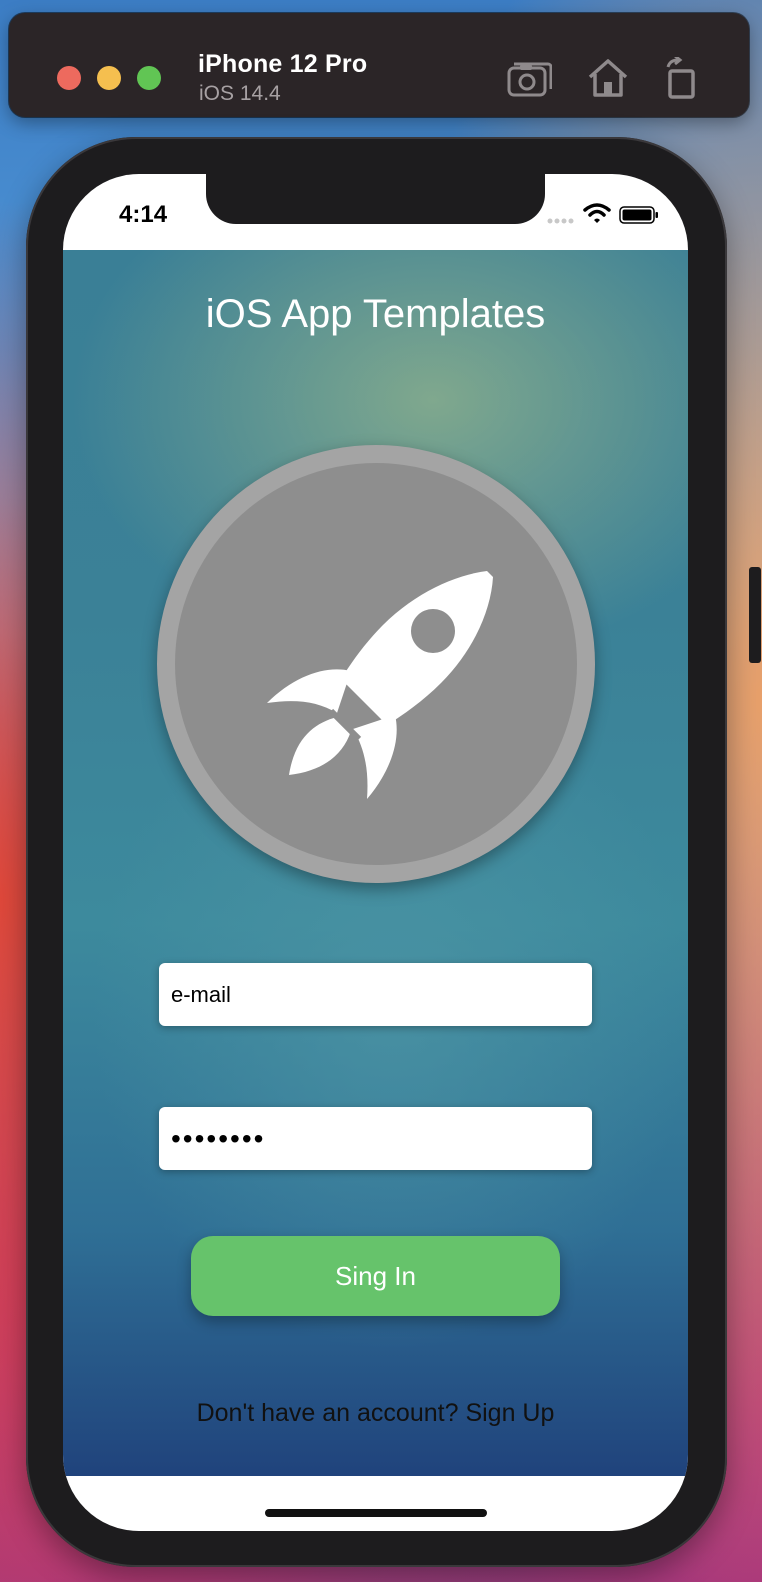  I want to click on status-time: 4:14, so click(143, 214).